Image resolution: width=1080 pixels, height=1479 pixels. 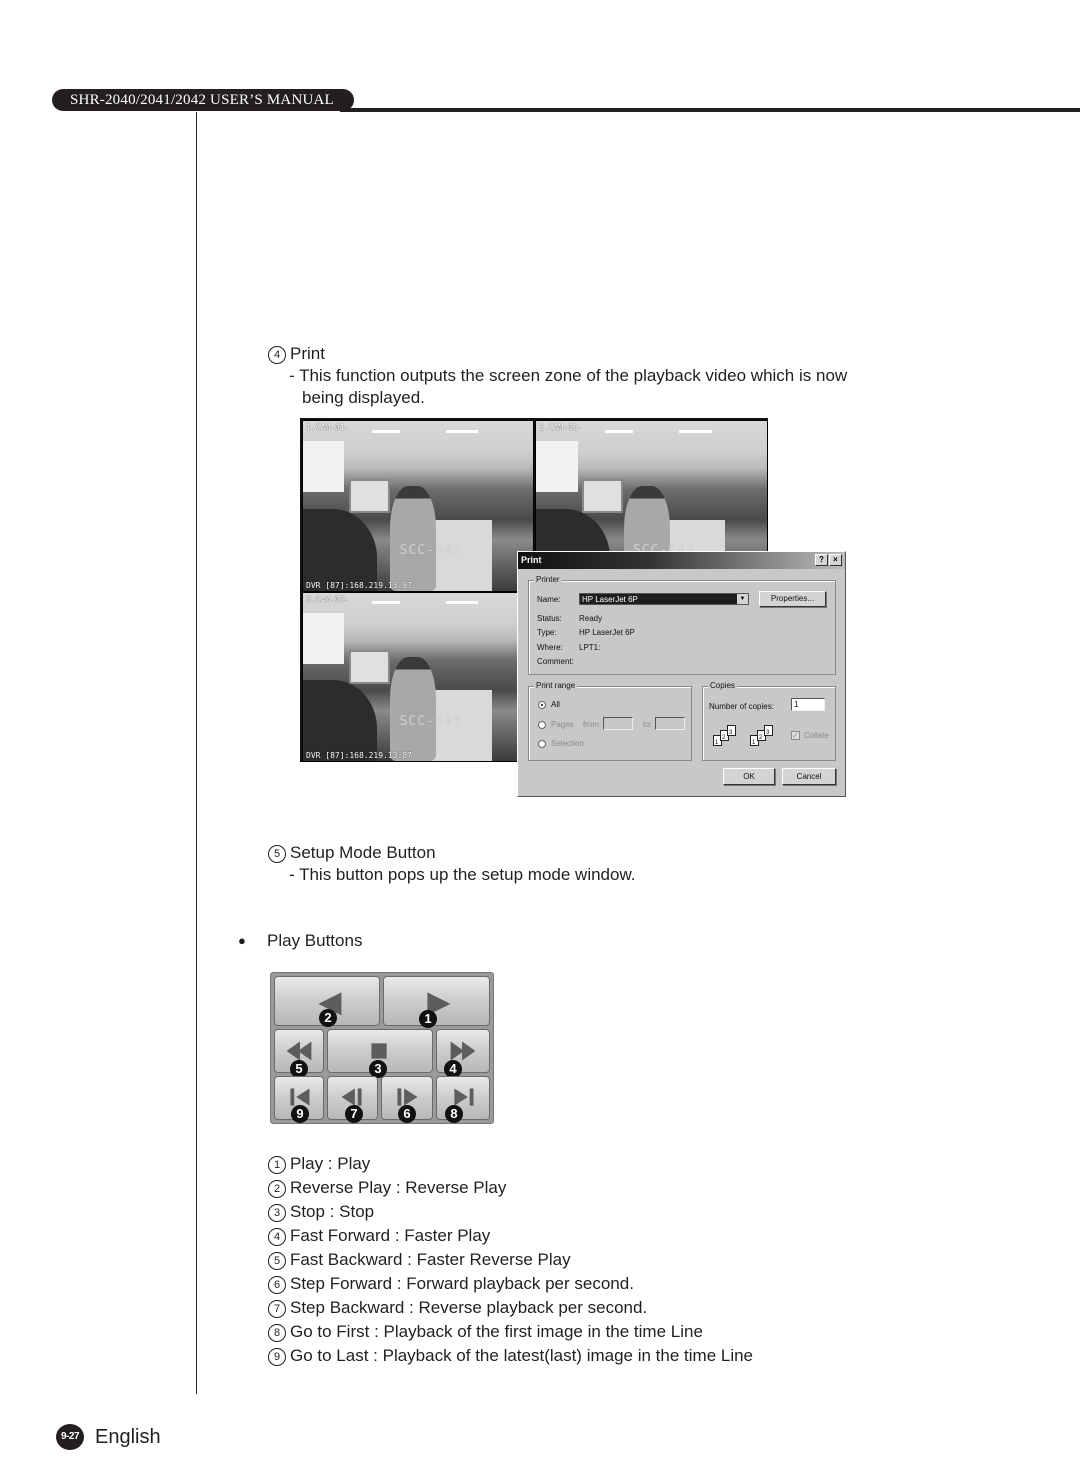 What do you see at coordinates (670, 723) in the screenshot?
I see `range-to-input` at bounding box center [670, 723].